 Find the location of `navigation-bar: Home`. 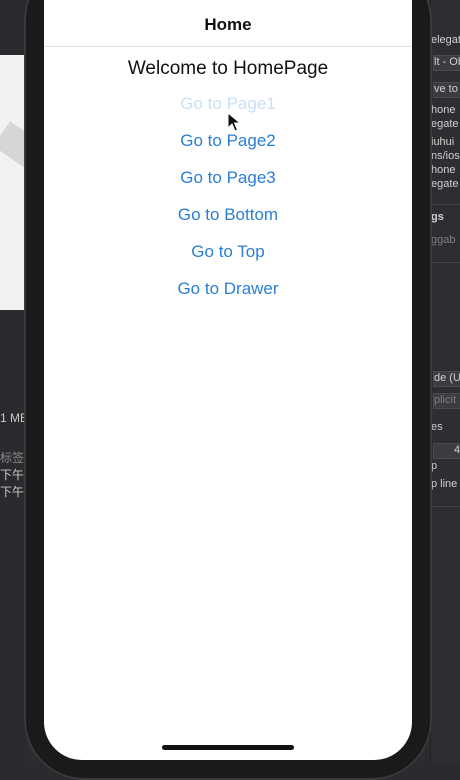

navigation-bar: Home is located at coordinates (228, 23).